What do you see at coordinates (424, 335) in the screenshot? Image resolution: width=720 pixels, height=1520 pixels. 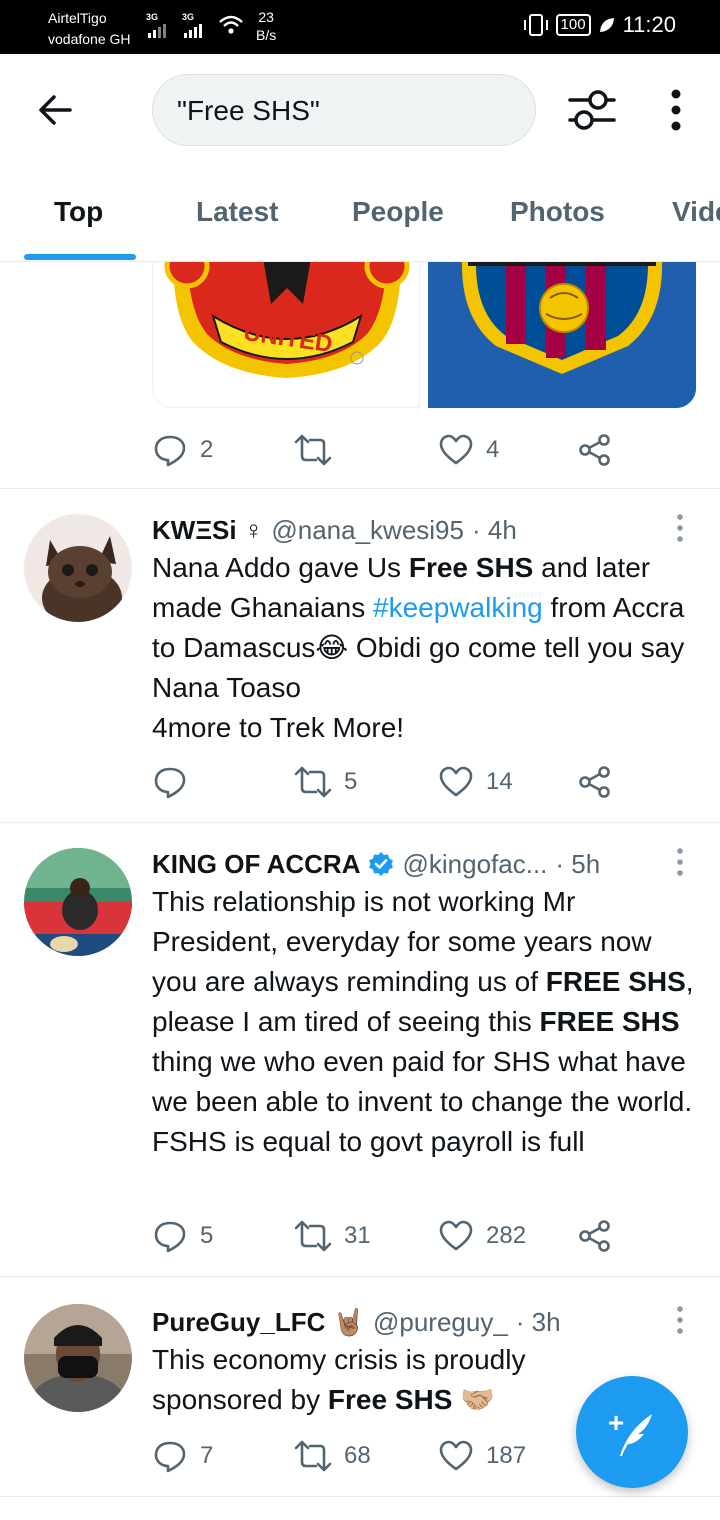 I see `tweet-media: UNITED` at bounding box center [424, 335].